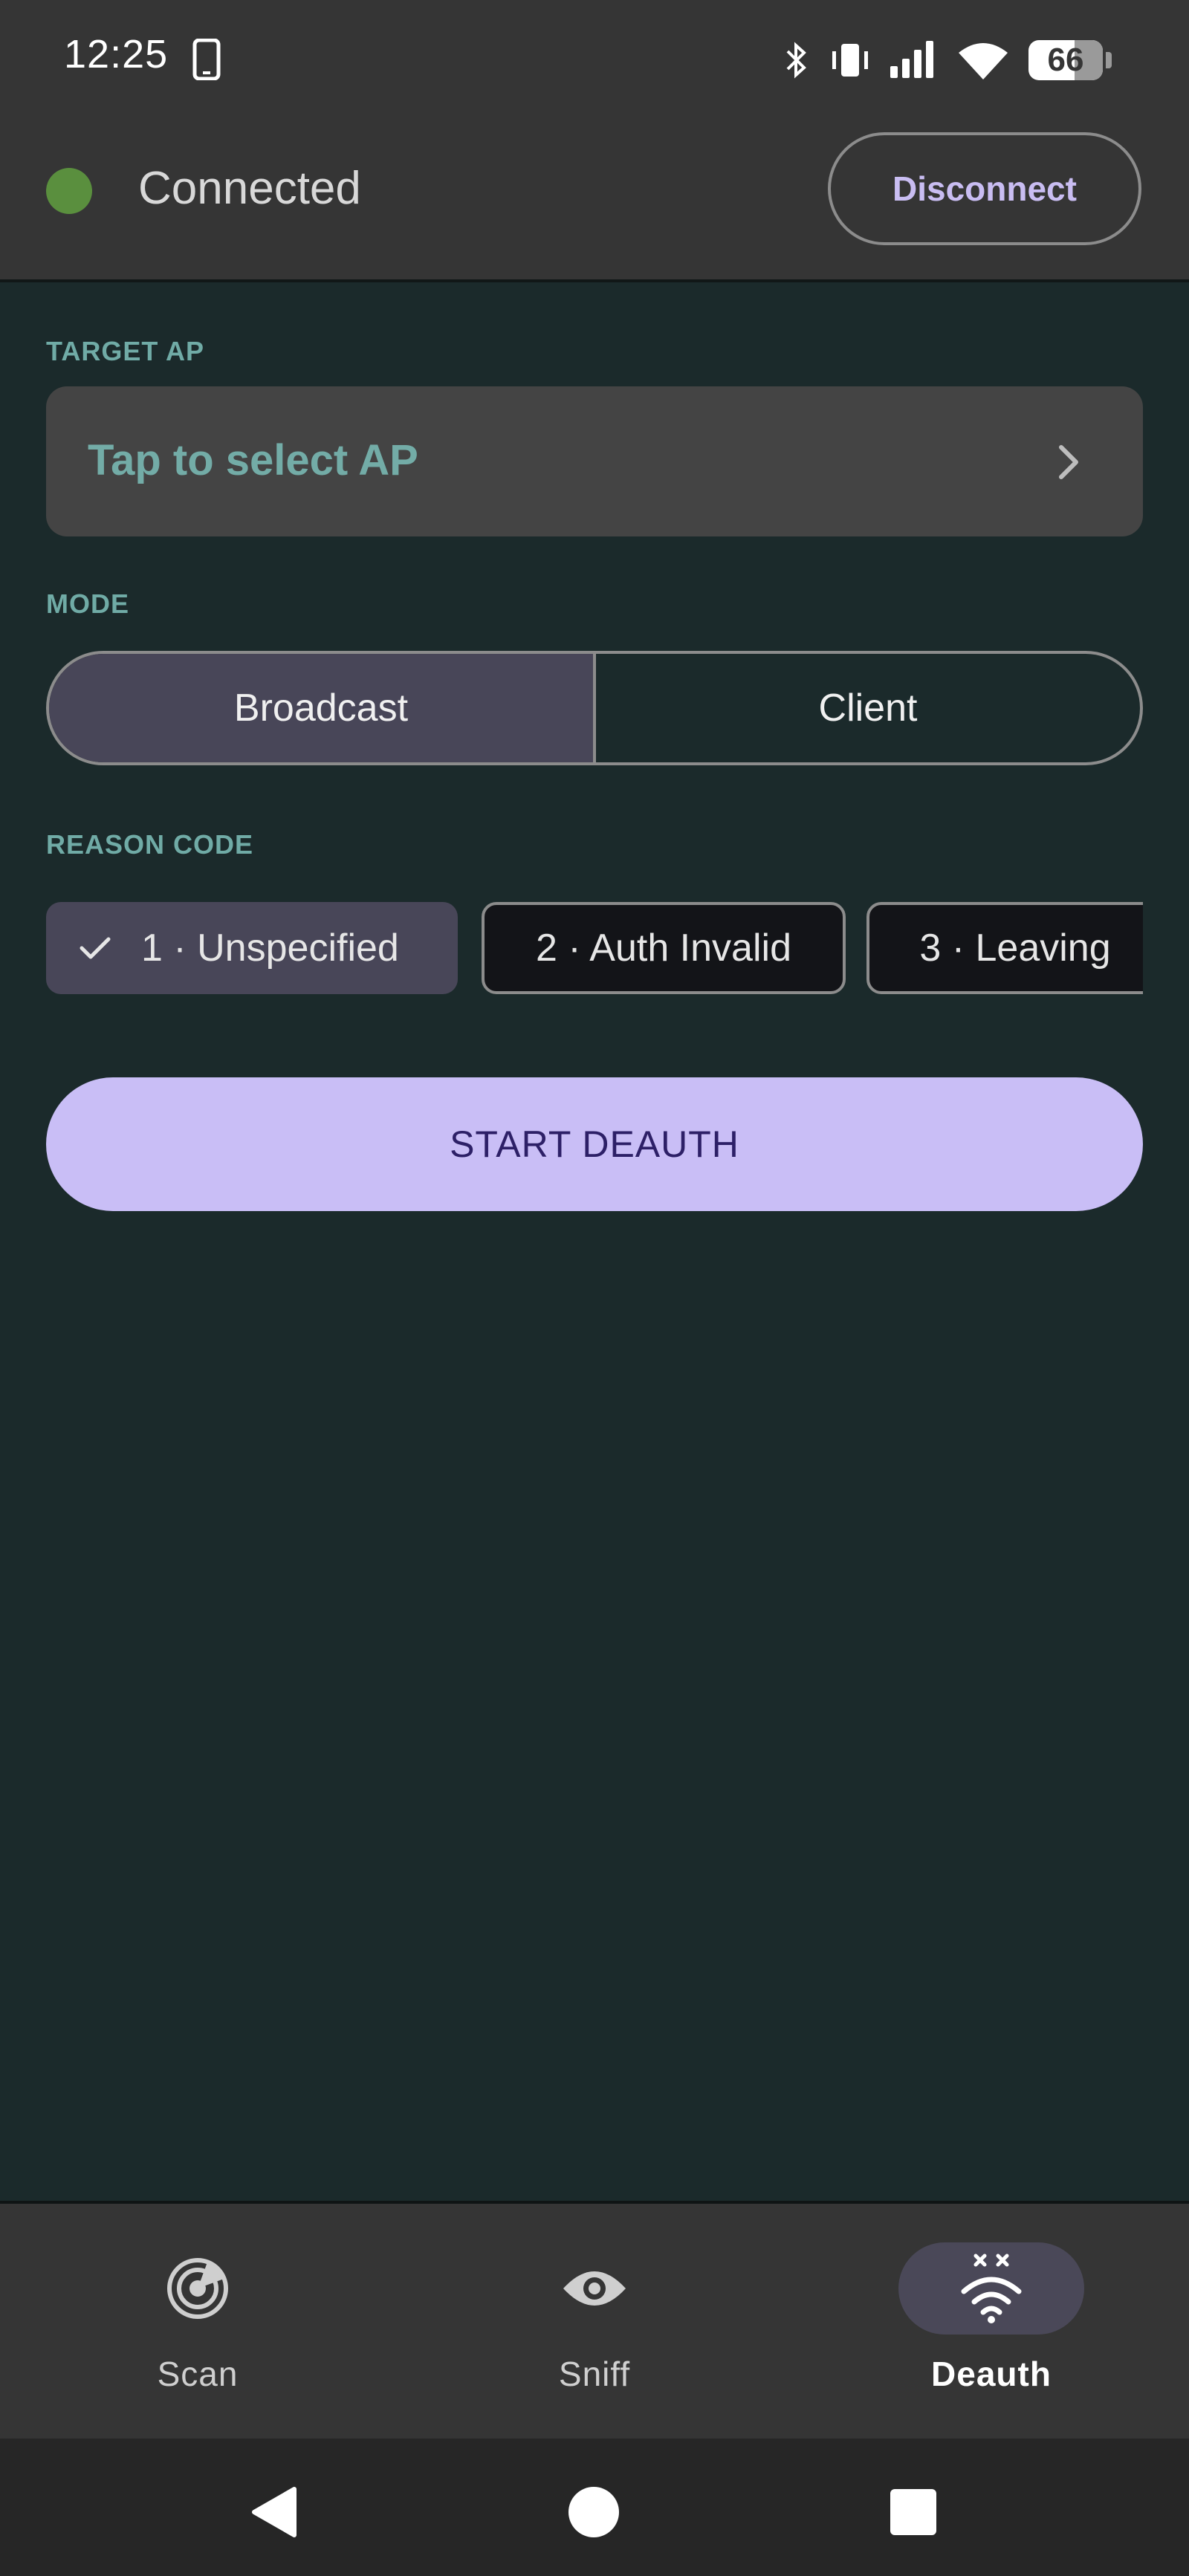 This screenshot has width=1189, height=2576. Describe the element at coordinates (150, 844) in the screenshot. I see `reason-code-label: REASON CODE` at that location.